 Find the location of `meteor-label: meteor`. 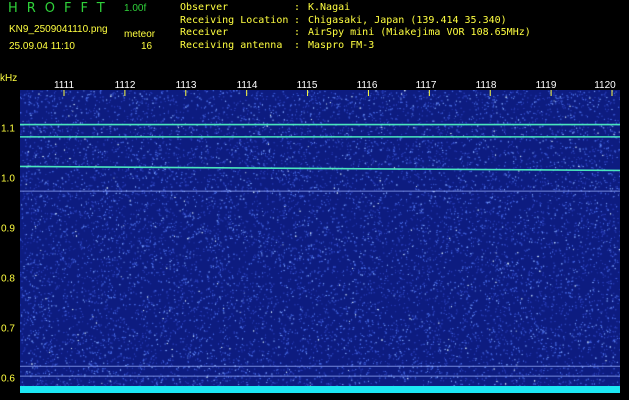

meteor-label: meteor is located at coordinates (140, 34).